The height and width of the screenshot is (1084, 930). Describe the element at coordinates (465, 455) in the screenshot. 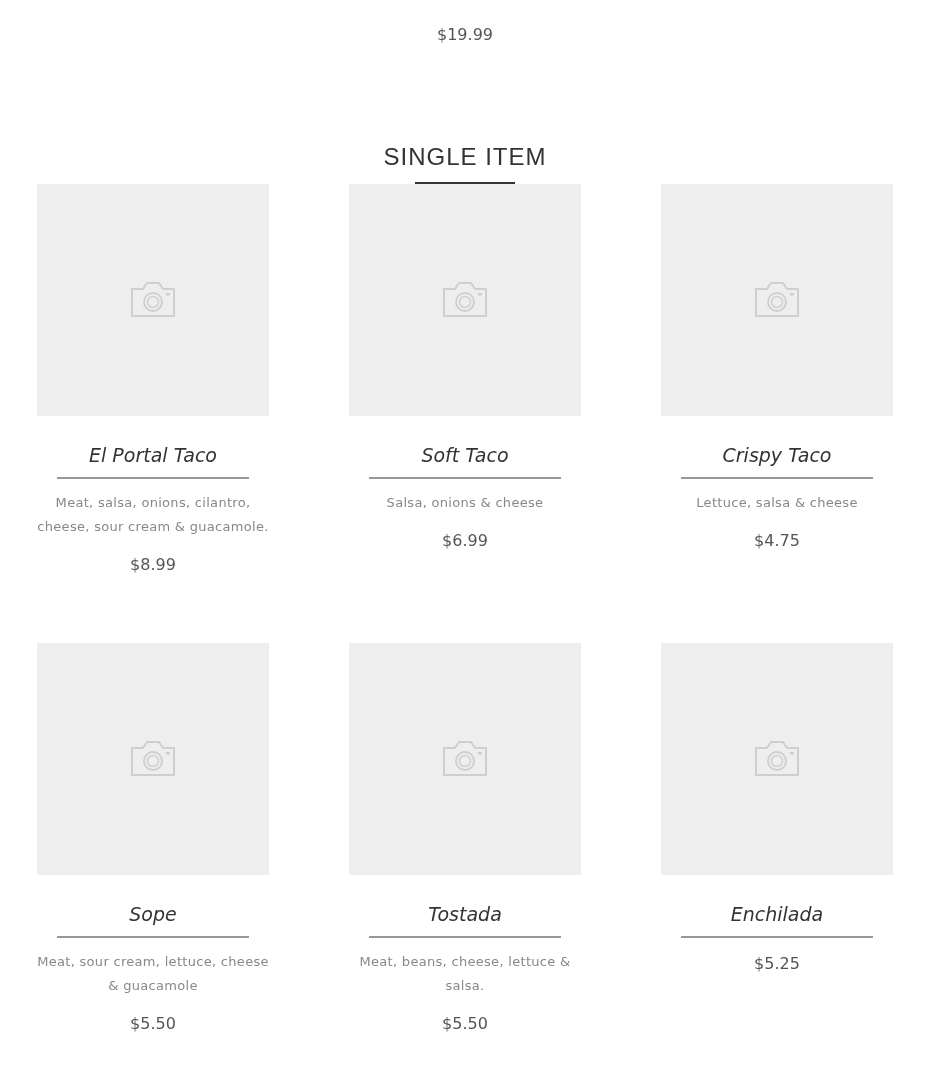

I see `item-name: Soft Taco` at that location.